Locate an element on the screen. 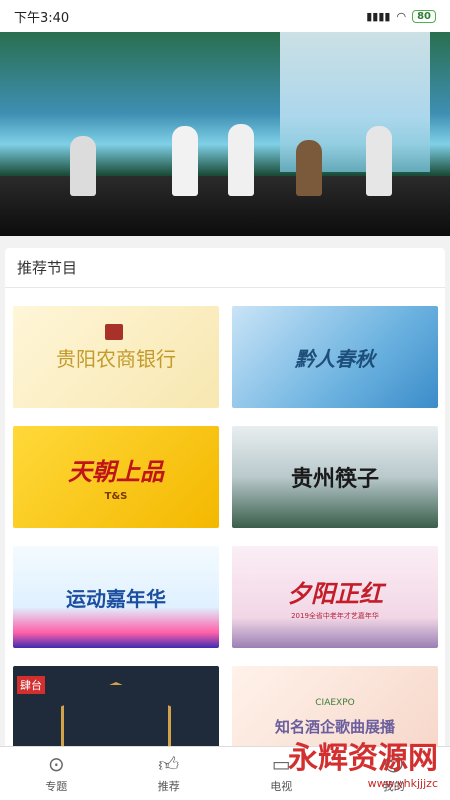 The width and height of the screenshot is (450, 800). program-card-guizhou-kuaizi: 贵州筷子 is located at coordinates (335, 477).